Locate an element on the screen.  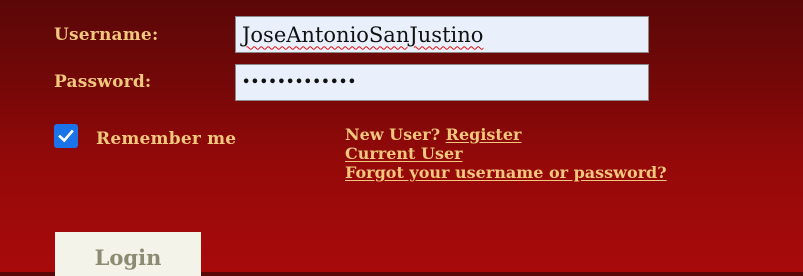
forgot-credentials-link: Forgot your username or password? is located at coordinates (506, 172).